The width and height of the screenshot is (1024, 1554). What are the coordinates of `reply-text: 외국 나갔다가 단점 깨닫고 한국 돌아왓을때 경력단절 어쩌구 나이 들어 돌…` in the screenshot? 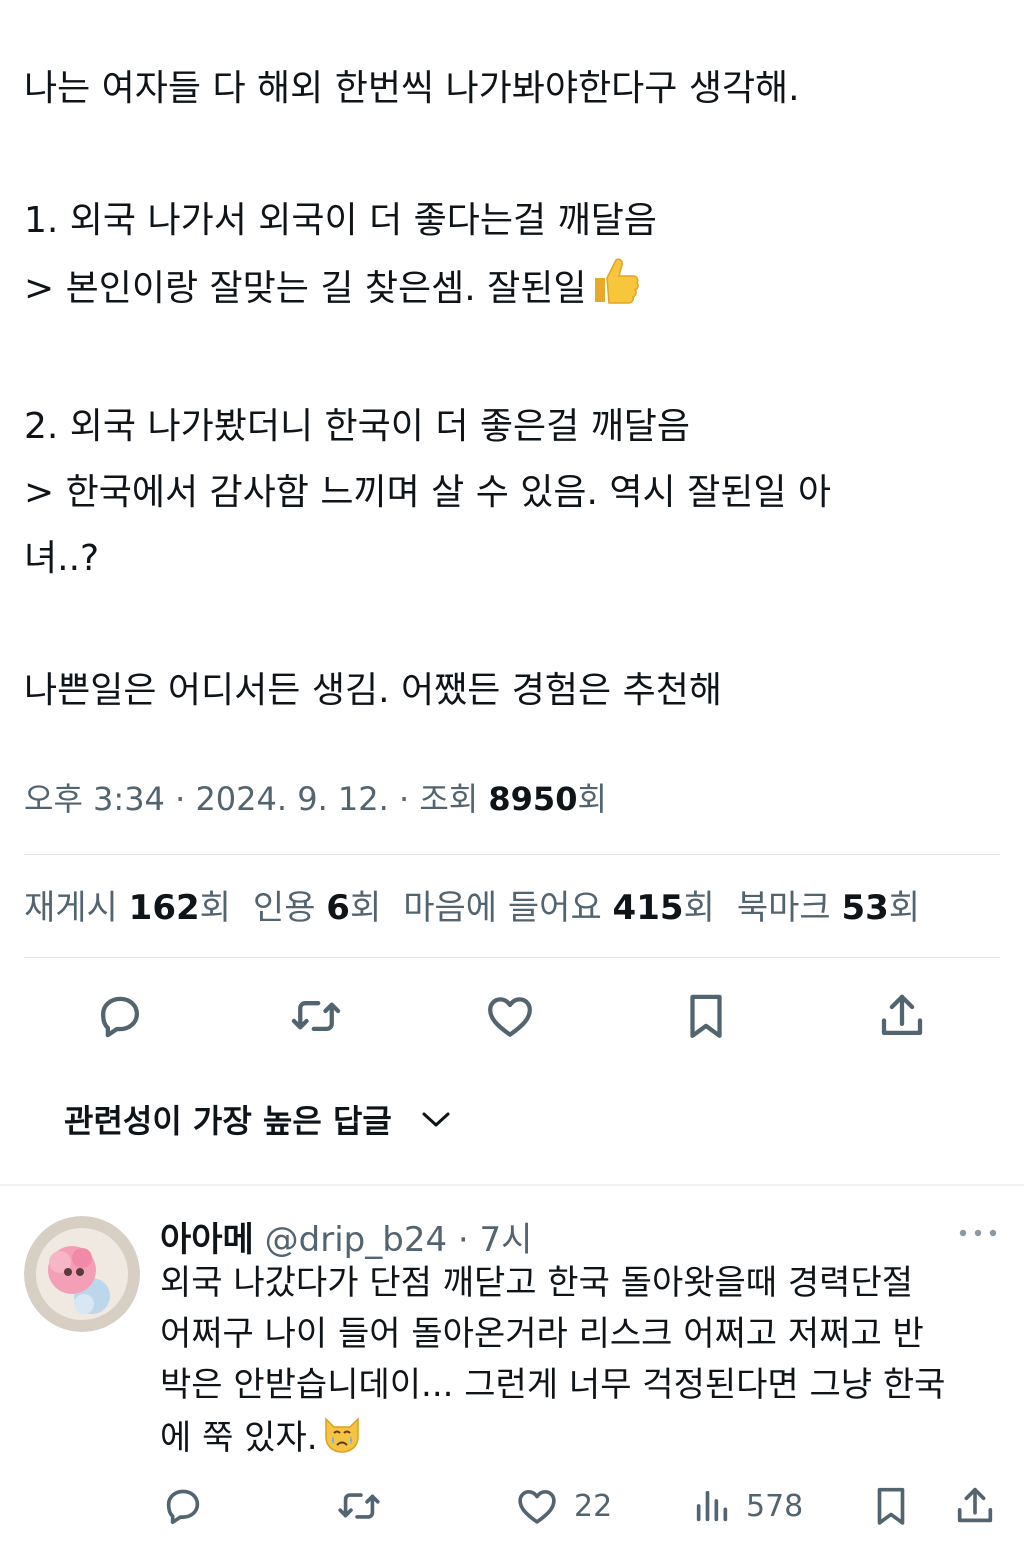 It's located at (585, 1364).